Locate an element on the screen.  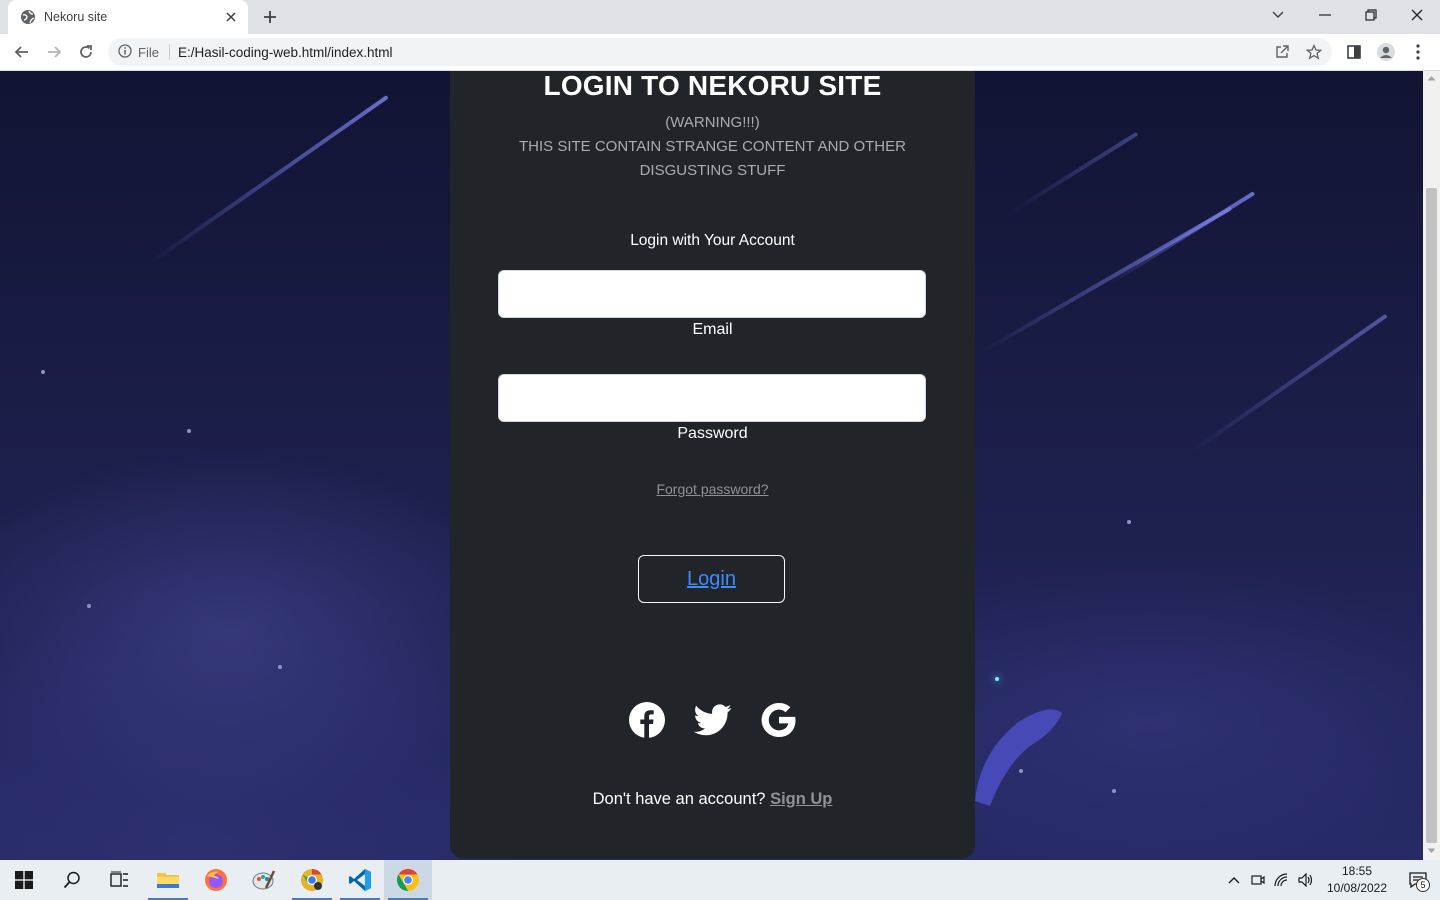
bookmark-star-icon is located at coordinates (1314, 52).